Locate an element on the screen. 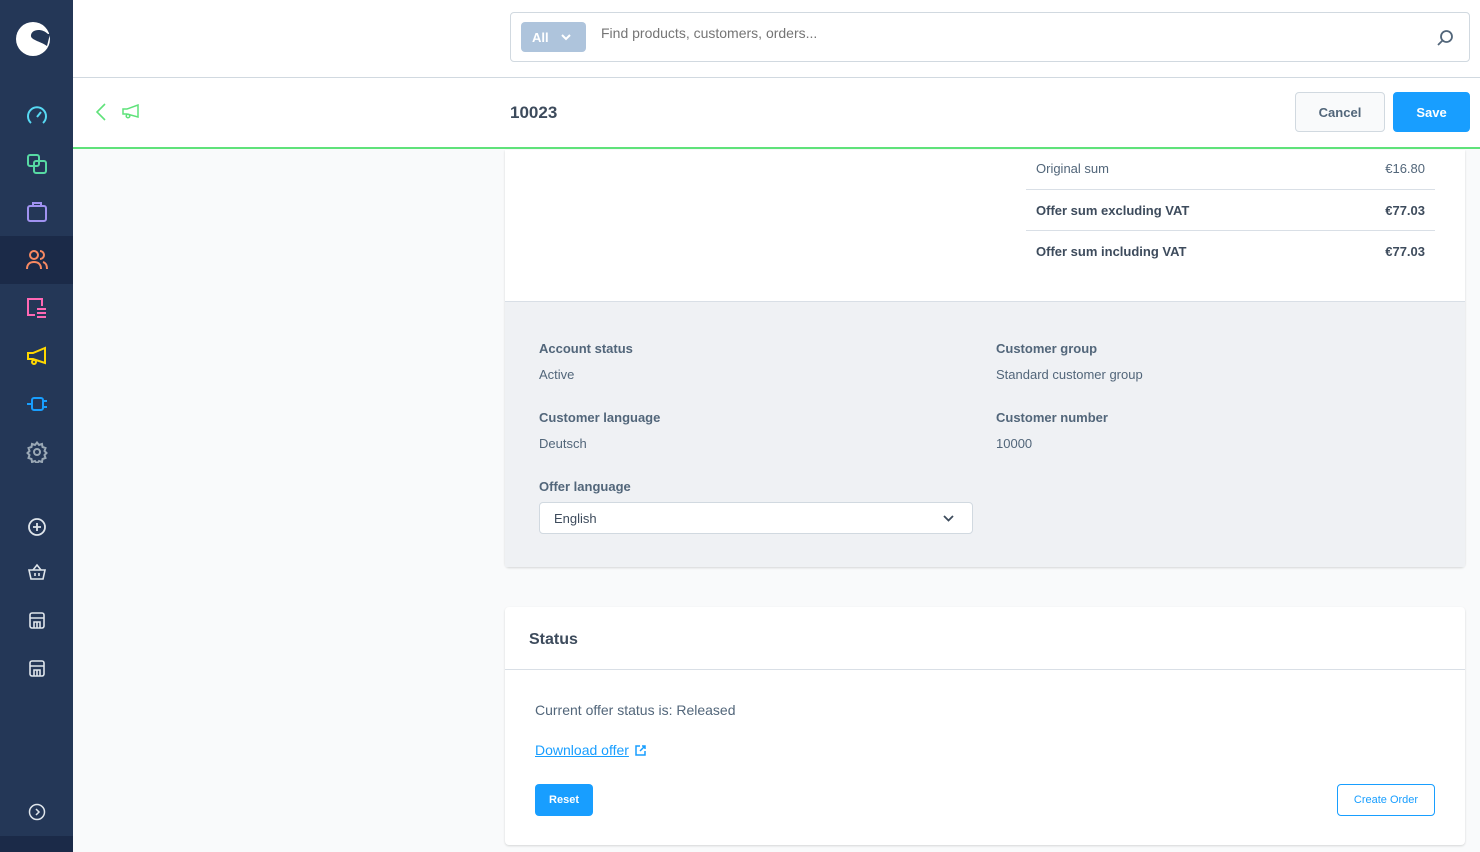 The width and height of the screenshot is (1480, 852). customer-language-label: Customer language is located at coordinates (600, 417).